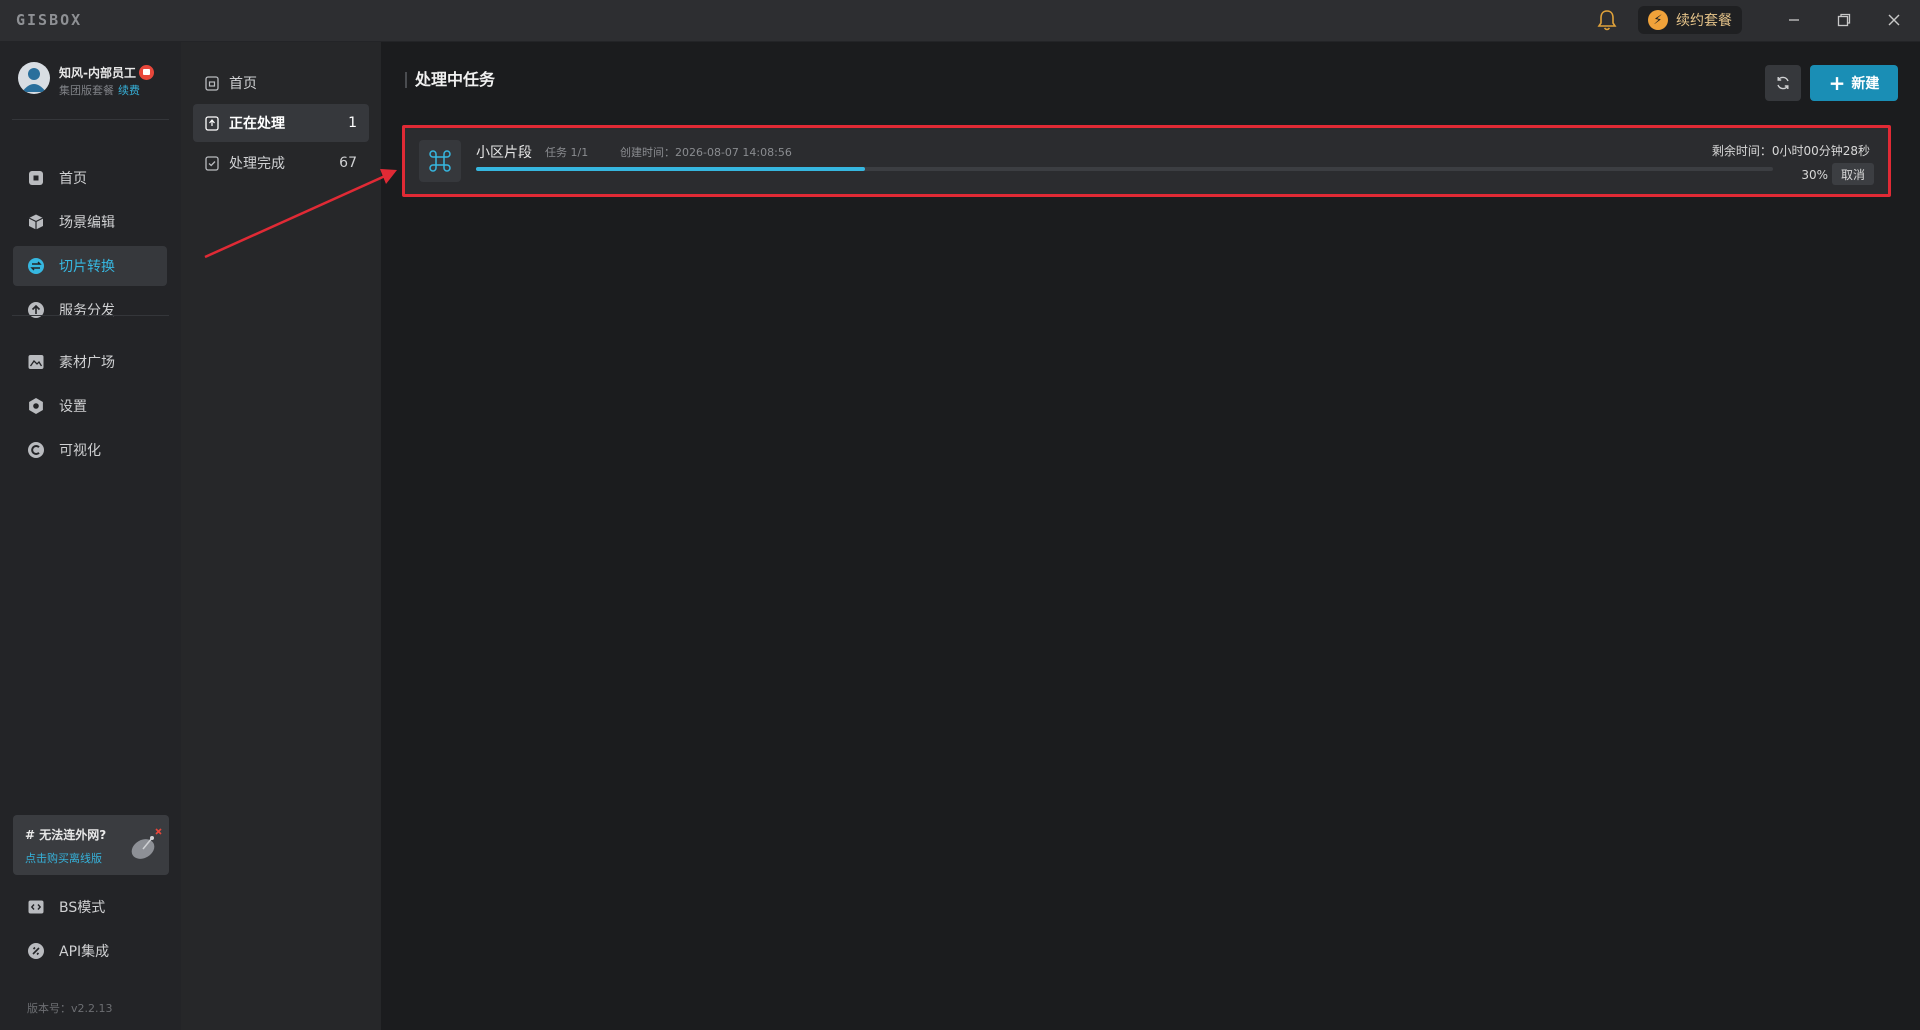  Describe the element at coordinates (87, 267) in the screenshot. I see `sidebar-item-label: 切片转换` at that location.